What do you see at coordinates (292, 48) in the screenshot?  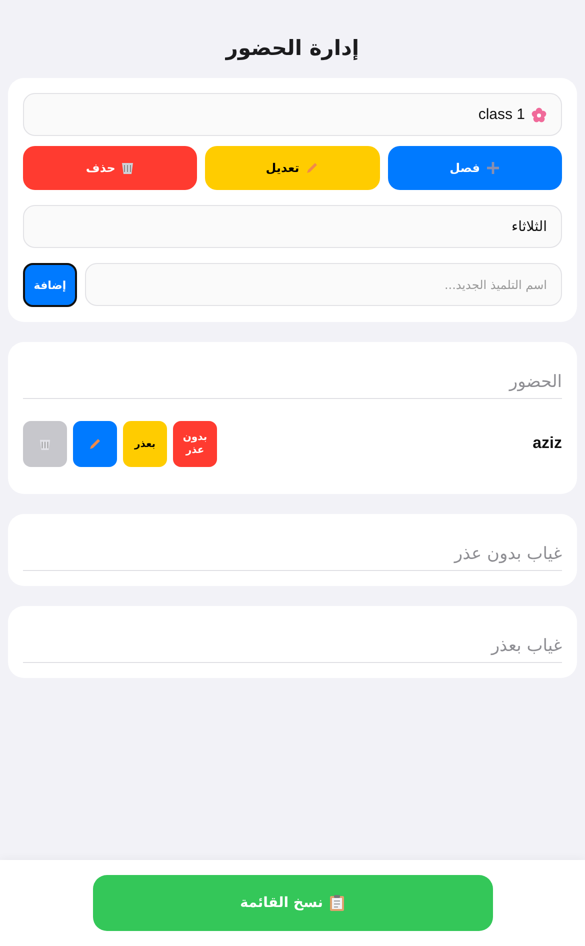 I see `page-title: إدارة الحضور` at bounding box center [292, 48].